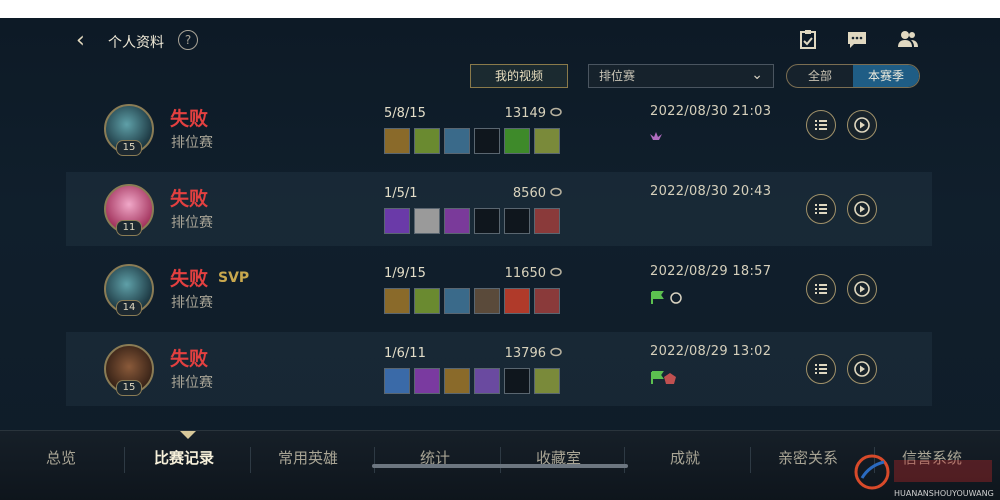 Image resolution: width=1000 pixels, height=500 pixels. Describe the element at coordinates (808, 39) in the screenshot. I see `checklist-icon` at that location.